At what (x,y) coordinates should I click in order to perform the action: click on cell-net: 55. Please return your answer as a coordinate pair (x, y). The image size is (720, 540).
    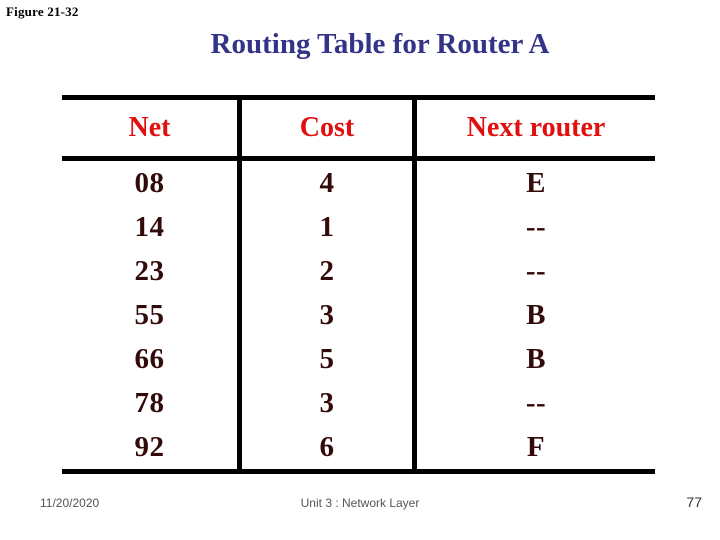
    Looking at the image, I should click on (149, 314).